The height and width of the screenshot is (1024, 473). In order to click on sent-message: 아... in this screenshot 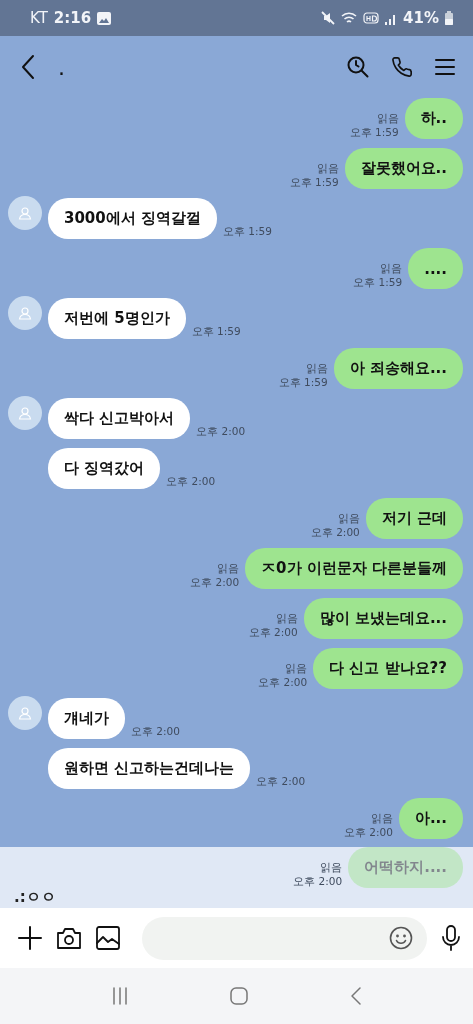, I will do `click(430, 818)`.